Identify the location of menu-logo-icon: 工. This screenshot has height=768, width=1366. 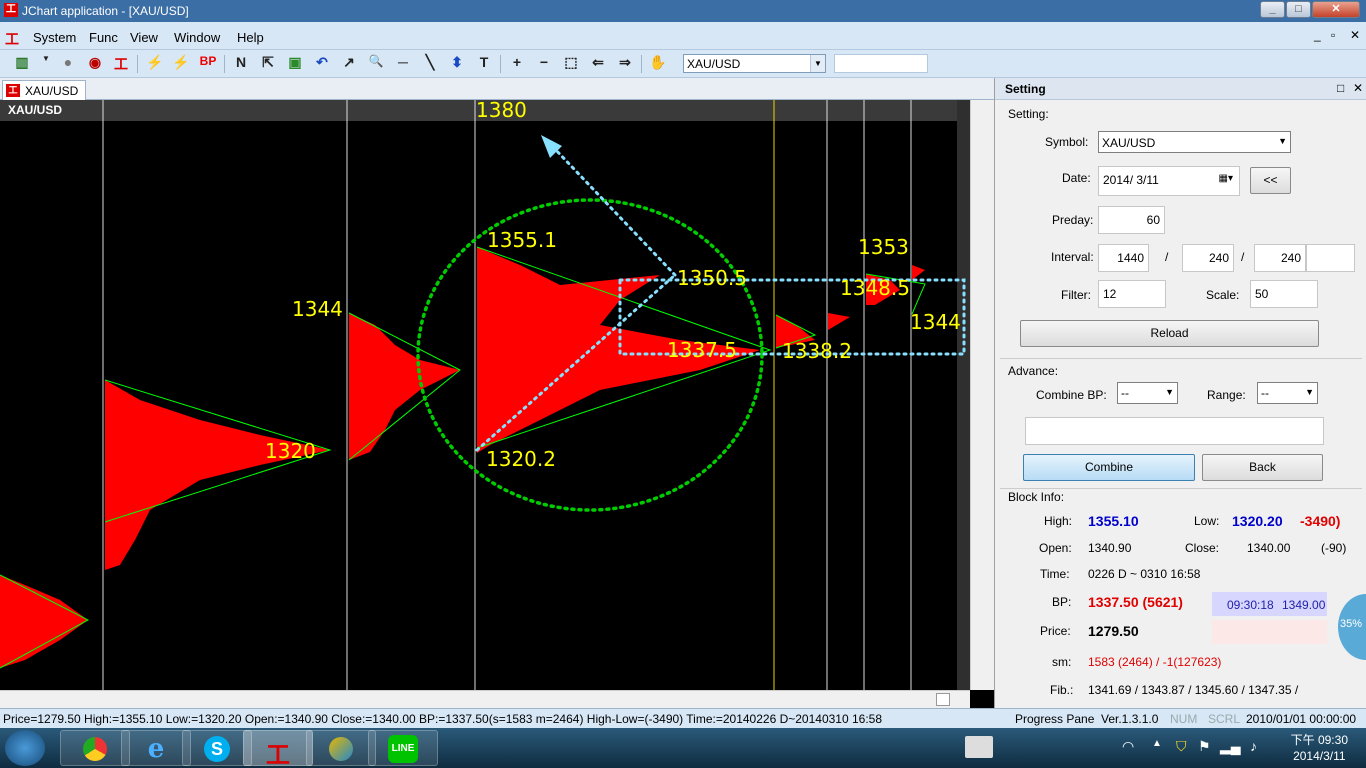
(12, 39).